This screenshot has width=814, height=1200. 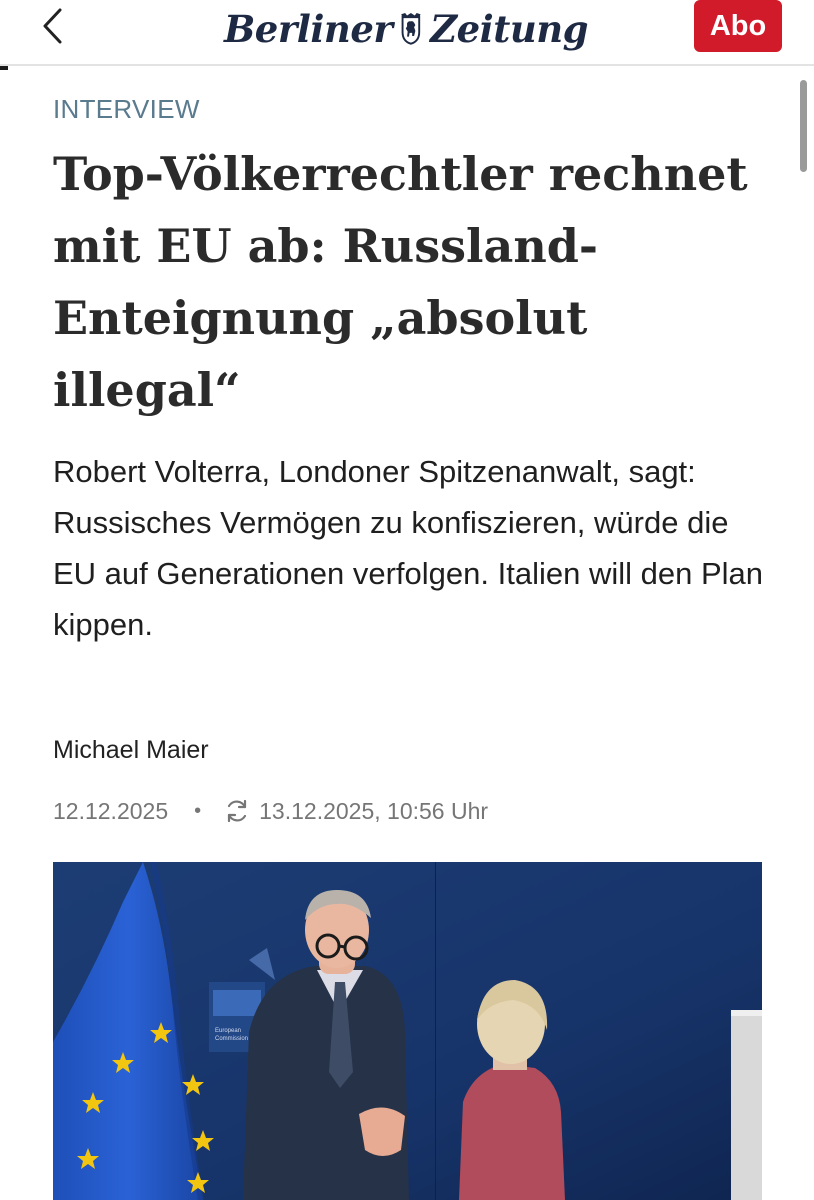 What do you see at coordinates (126, 109) in the screenshot?
I see `article-kicker: INTERVIEW` at bounding box center [126, 109].